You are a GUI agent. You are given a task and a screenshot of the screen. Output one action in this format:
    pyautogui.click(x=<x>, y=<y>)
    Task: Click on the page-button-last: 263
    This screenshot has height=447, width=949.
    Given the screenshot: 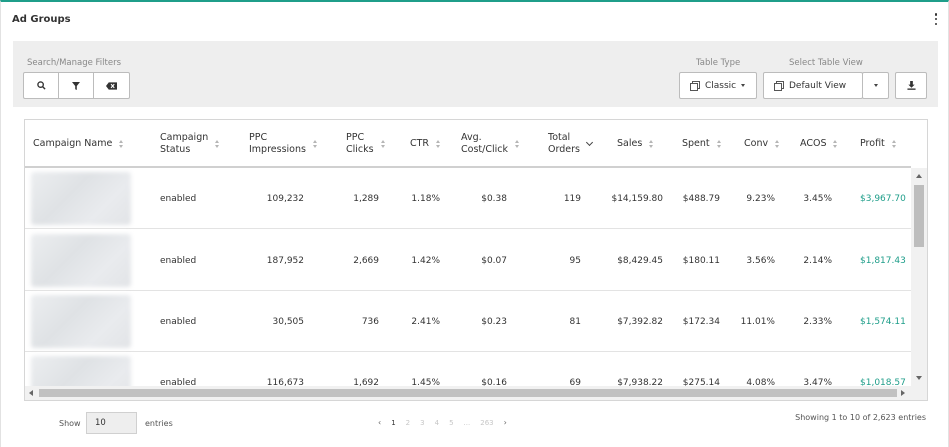 What is the action you would take?
    pyautogui.click(x=486, y=423)
    